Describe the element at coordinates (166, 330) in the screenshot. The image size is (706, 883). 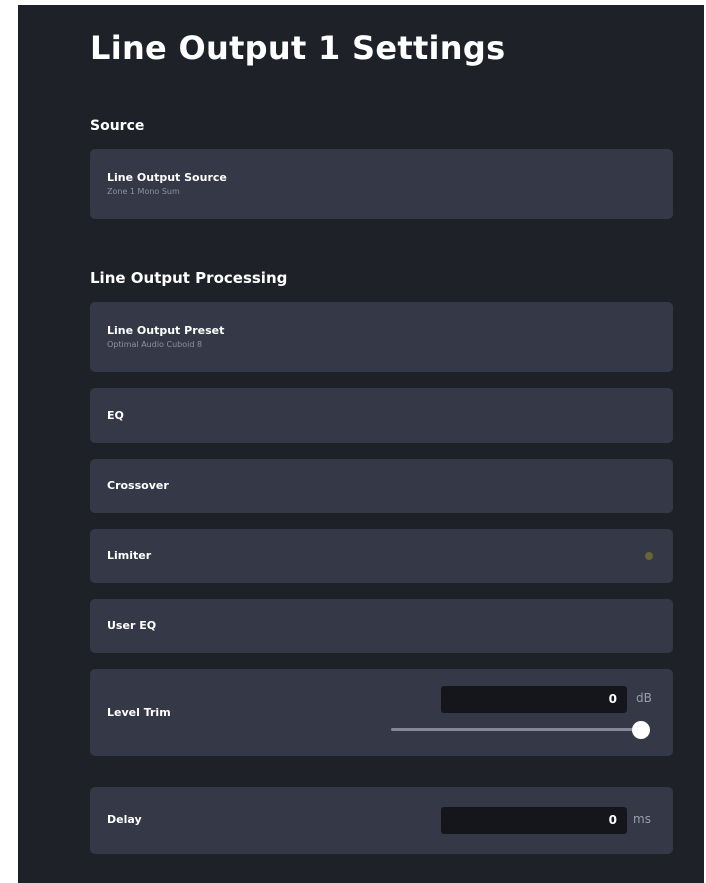
I see `line-output-preset-label: Line Output Preset` at that location.